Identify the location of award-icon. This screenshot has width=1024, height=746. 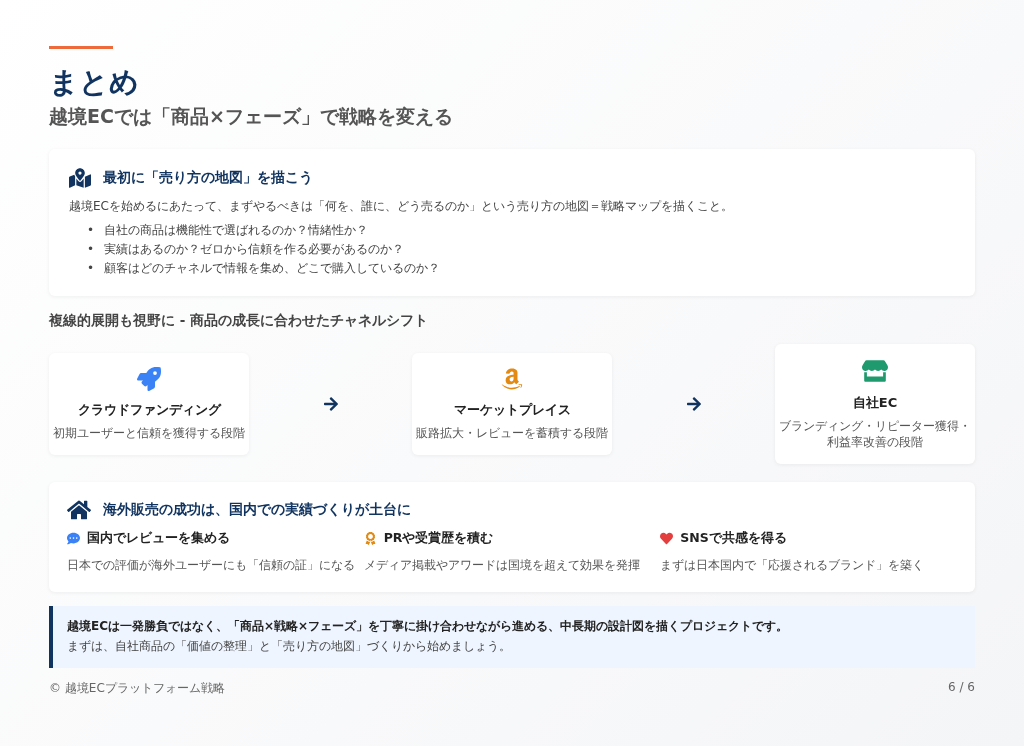
(370, 538).